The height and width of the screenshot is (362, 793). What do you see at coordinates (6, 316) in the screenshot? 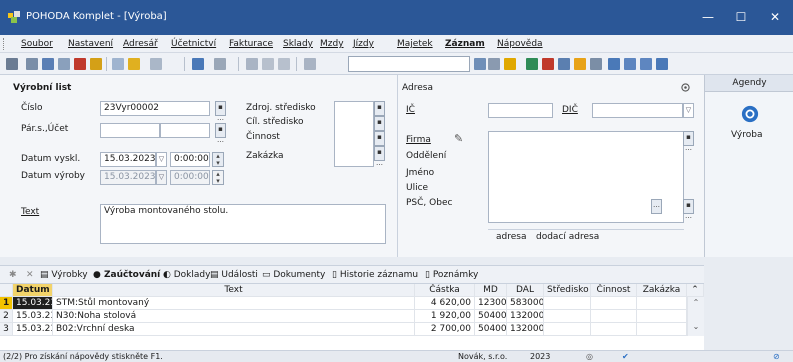
I see `row-number: 2` at bounding box center [6, 316].